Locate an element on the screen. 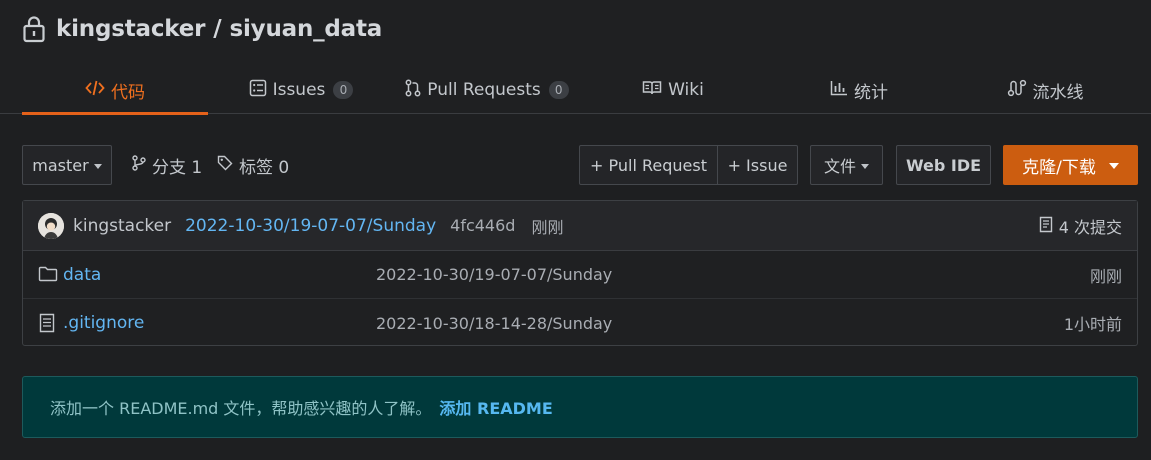  code-icon is located at coordinates (95, 90).